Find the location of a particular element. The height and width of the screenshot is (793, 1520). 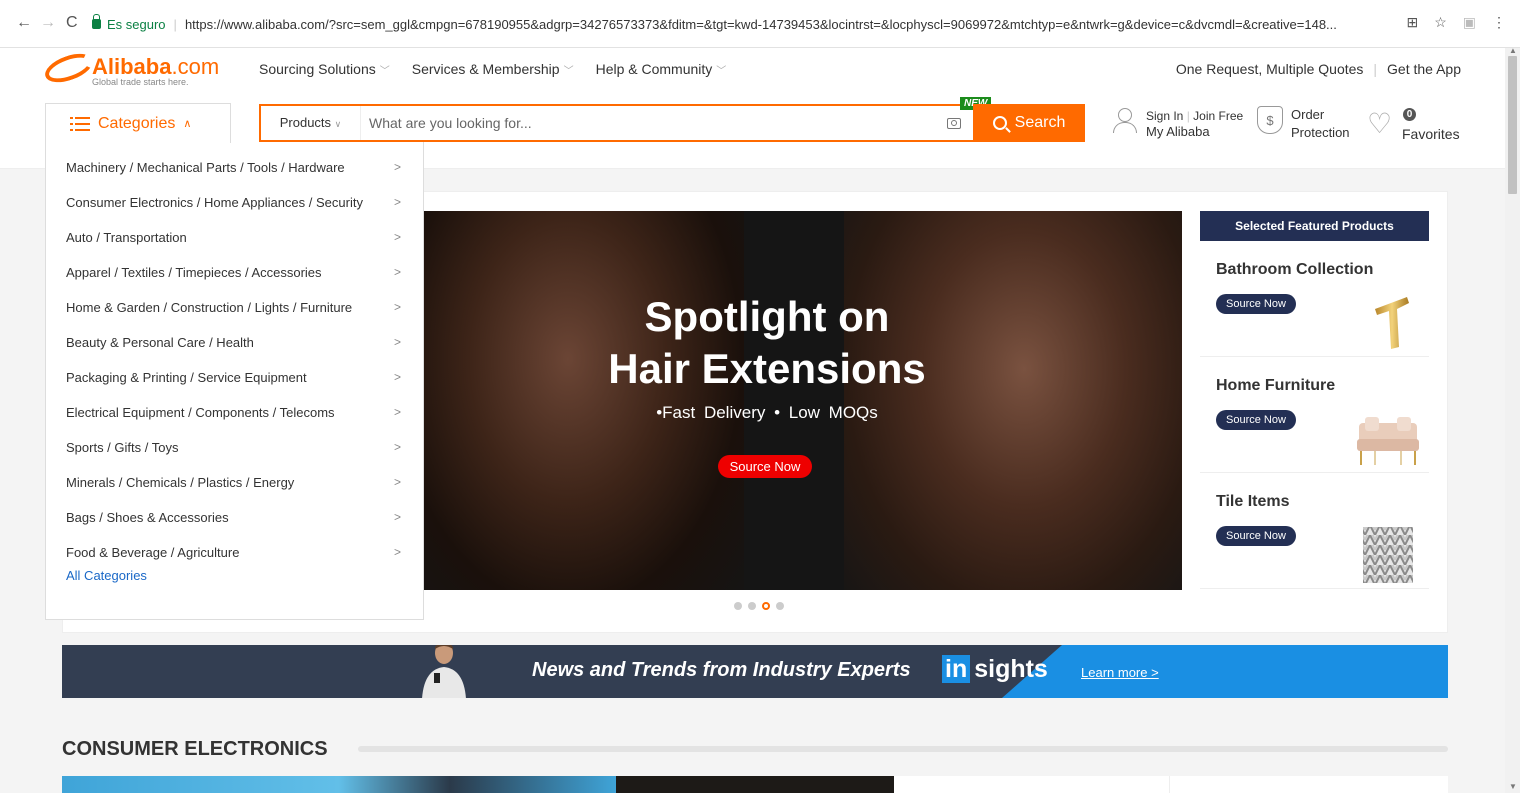

back-arrow-icon: ← is located at coordinates (24, 23).